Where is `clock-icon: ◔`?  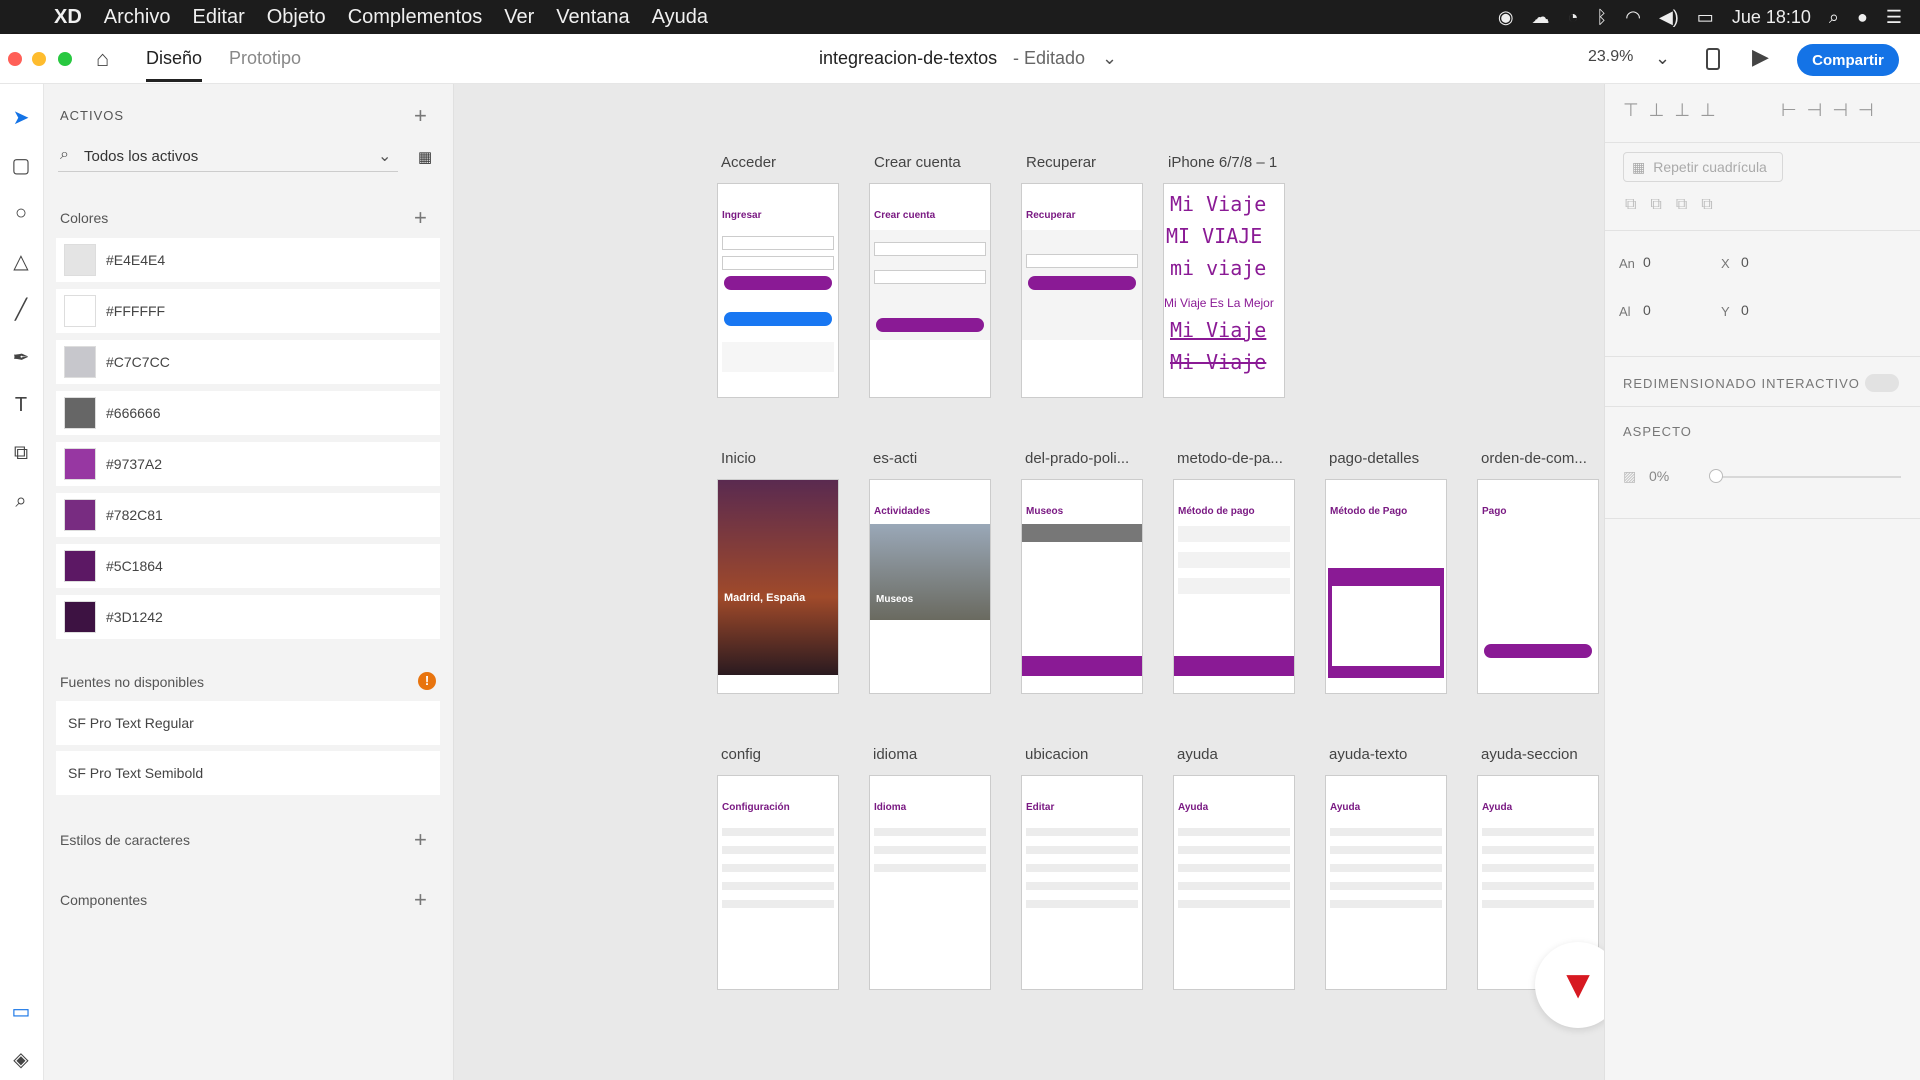
clock-icon: ◔ is located at coordinates (1573, 17).